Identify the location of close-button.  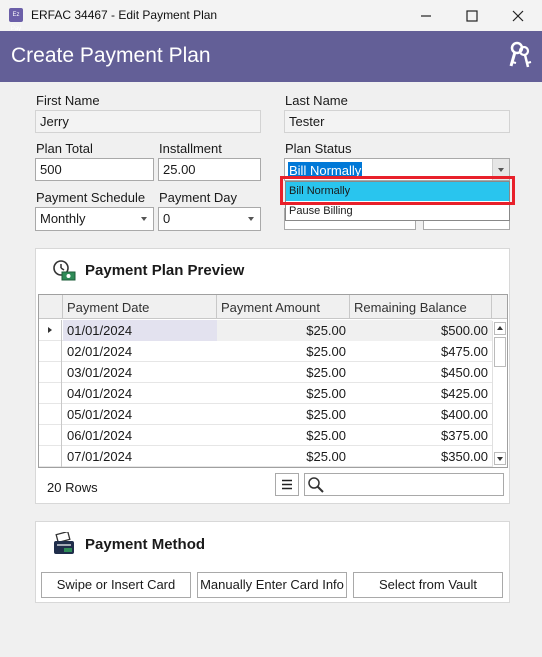
(518, 15).